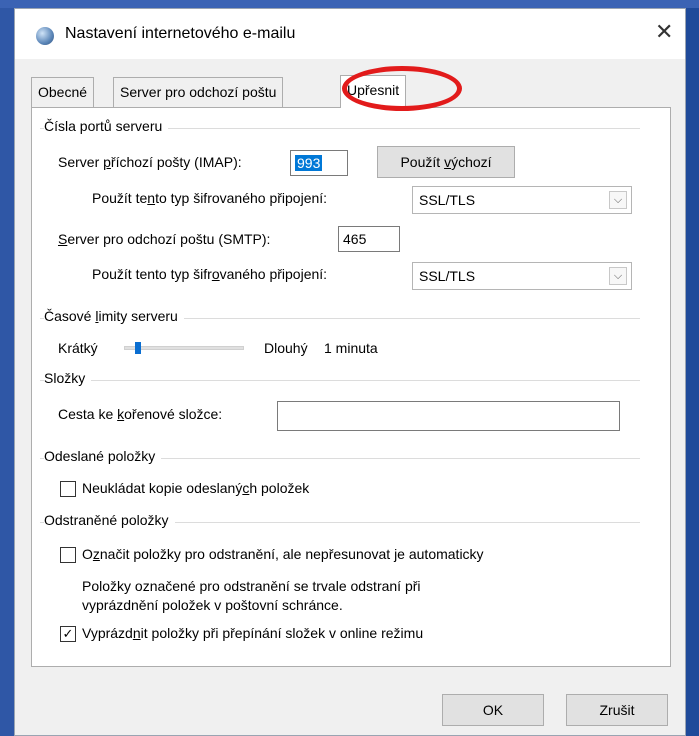  I want to click on window-title: Nastavení internetového e-mailu, so click(180, 33).